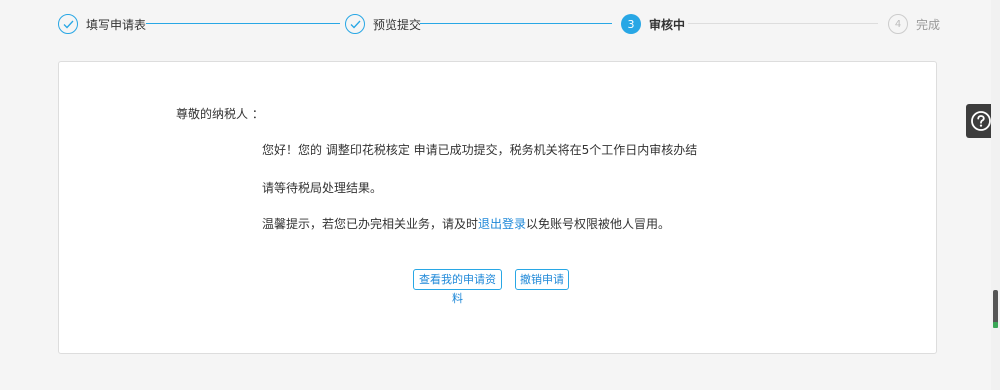  What do you see at coordinates (502, 224) in the screenshot?
I see `logout-link: 退出登录` at bounding box center [502, 224].